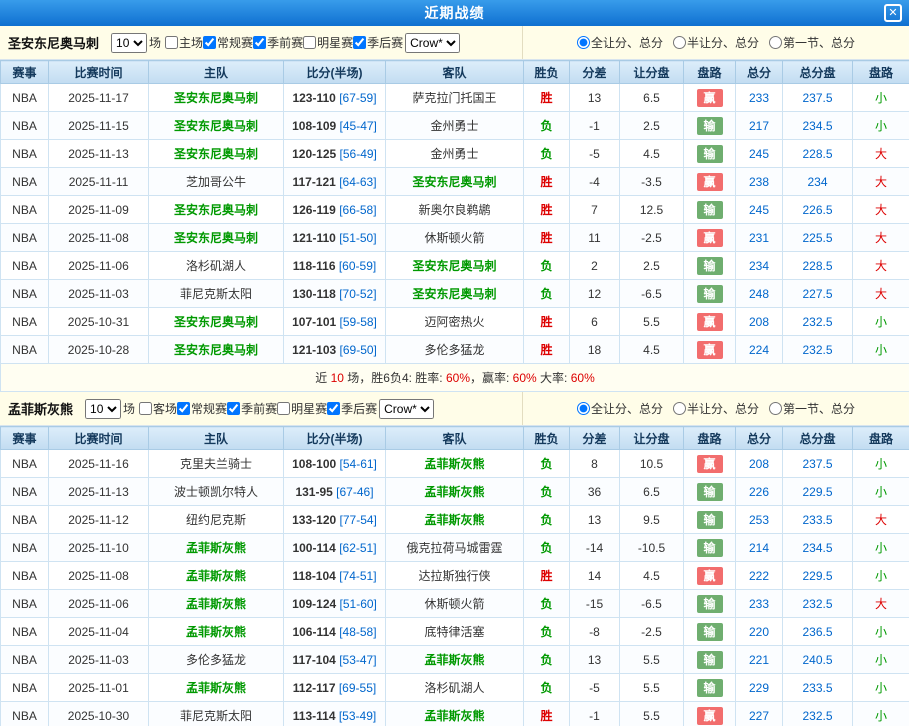 This screenshot has width=909, height=726. I want to click on column-header: 比分(半场), so click(334, 72).